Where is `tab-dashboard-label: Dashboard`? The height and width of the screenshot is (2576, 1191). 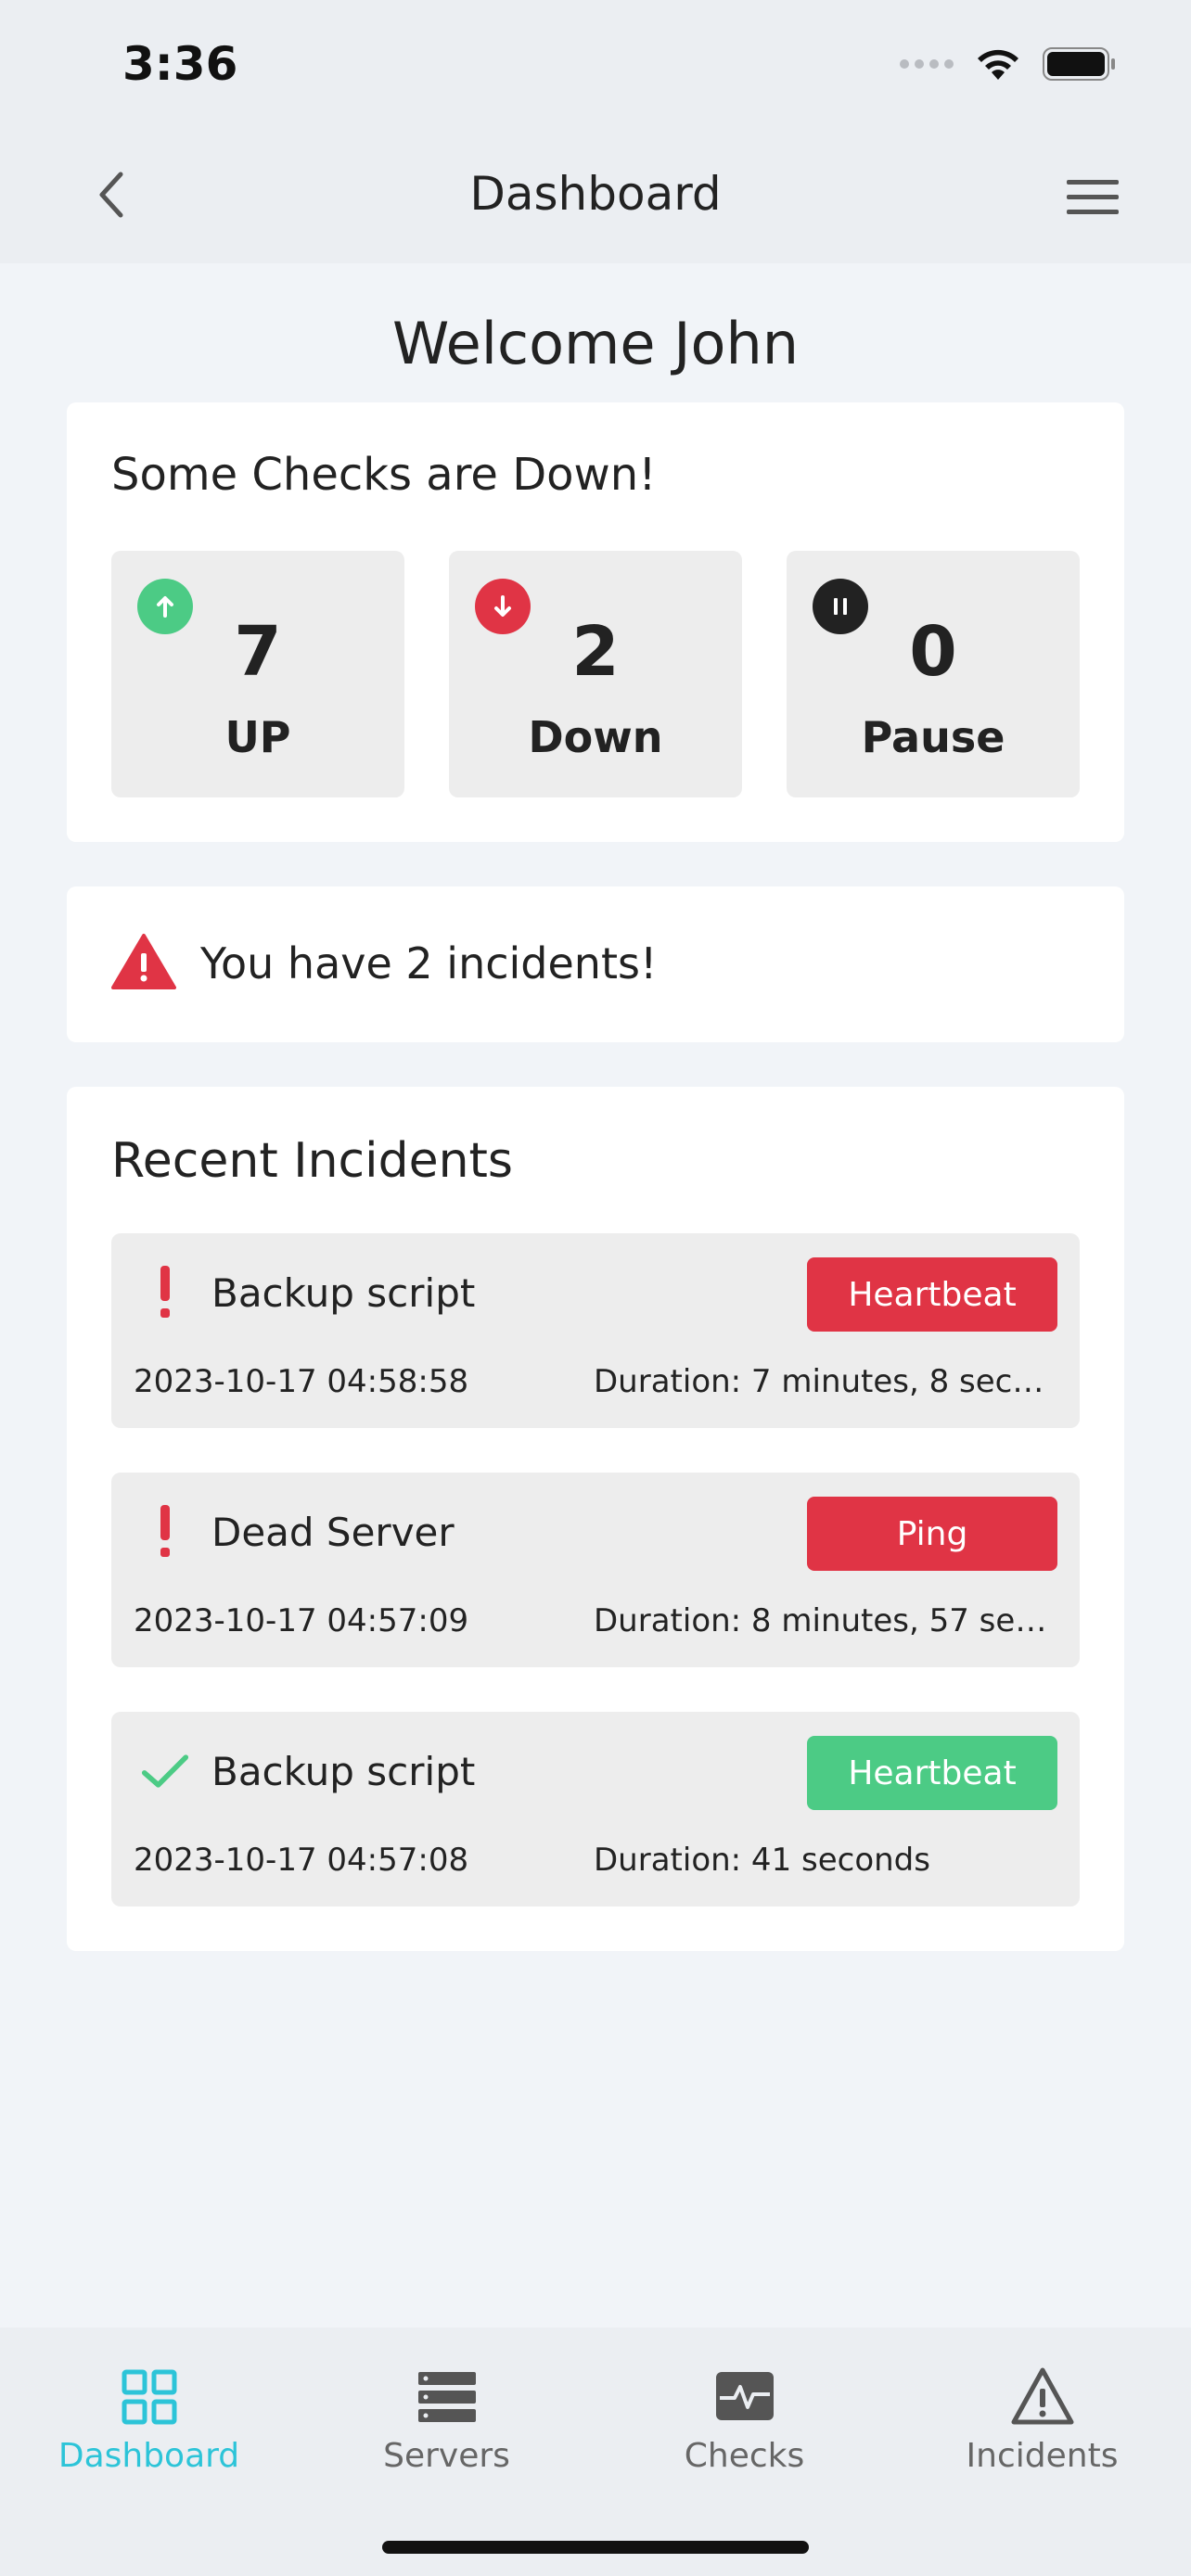
tab-dashboard-label: Dashboard is located at coordinates (149, 2456).